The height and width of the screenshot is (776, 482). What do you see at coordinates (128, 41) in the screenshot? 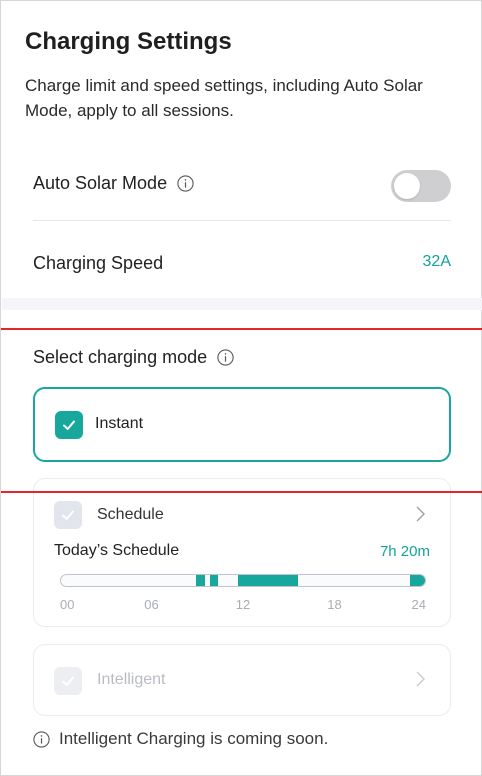
I see `page-title: Charging Settings` at bounding box center [128, 41].